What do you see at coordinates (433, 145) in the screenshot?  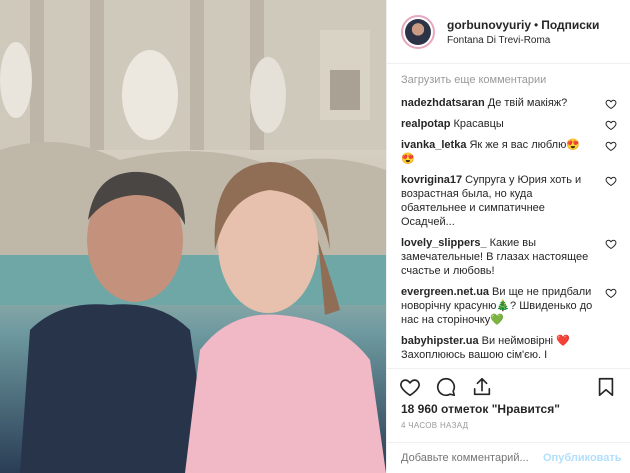 I see `comment-username: ivanka_letka` at bounding box center [433, 145].